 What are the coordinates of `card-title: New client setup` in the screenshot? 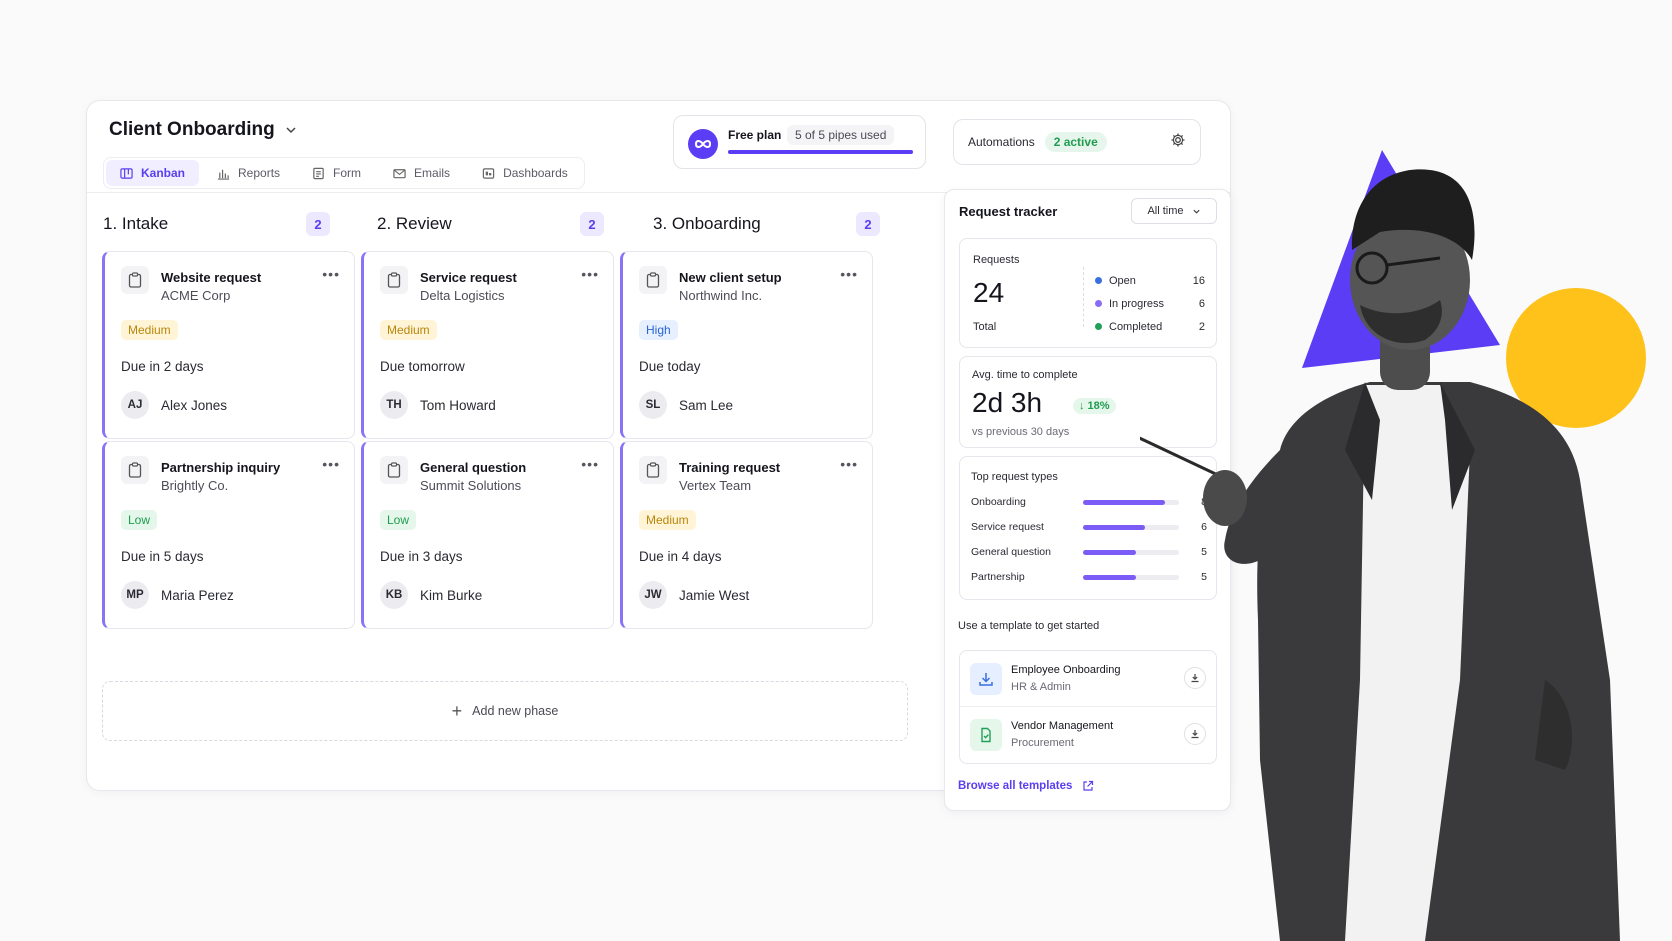 It's located at (730, 277).